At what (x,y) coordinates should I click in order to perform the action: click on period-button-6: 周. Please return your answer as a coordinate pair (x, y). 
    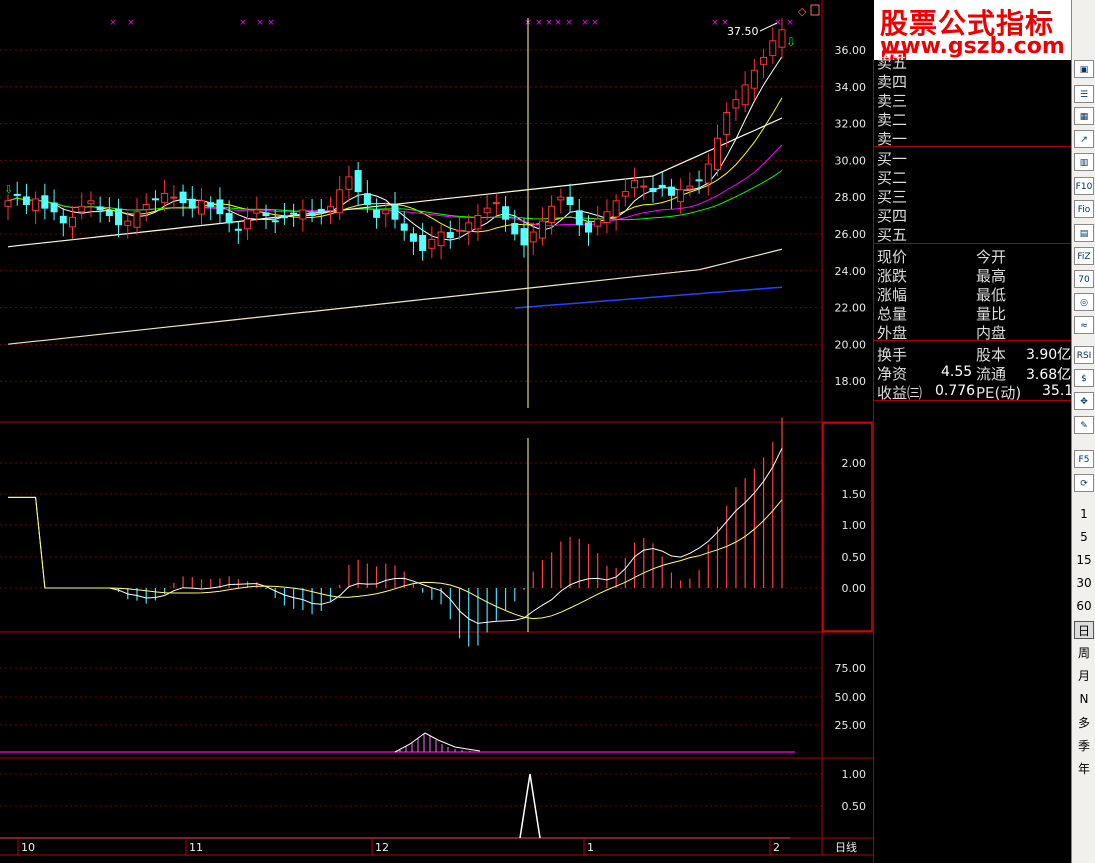
    Looking at the image, I should click on (1084, 653).